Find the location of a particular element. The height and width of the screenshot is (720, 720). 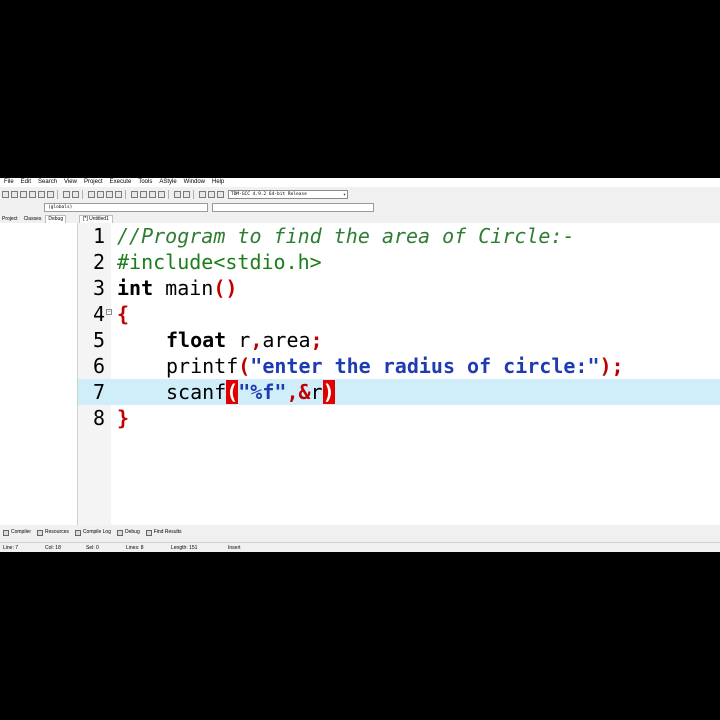

left-panel-tabs: Project Classes Debug is located at coordinates (38, 219).